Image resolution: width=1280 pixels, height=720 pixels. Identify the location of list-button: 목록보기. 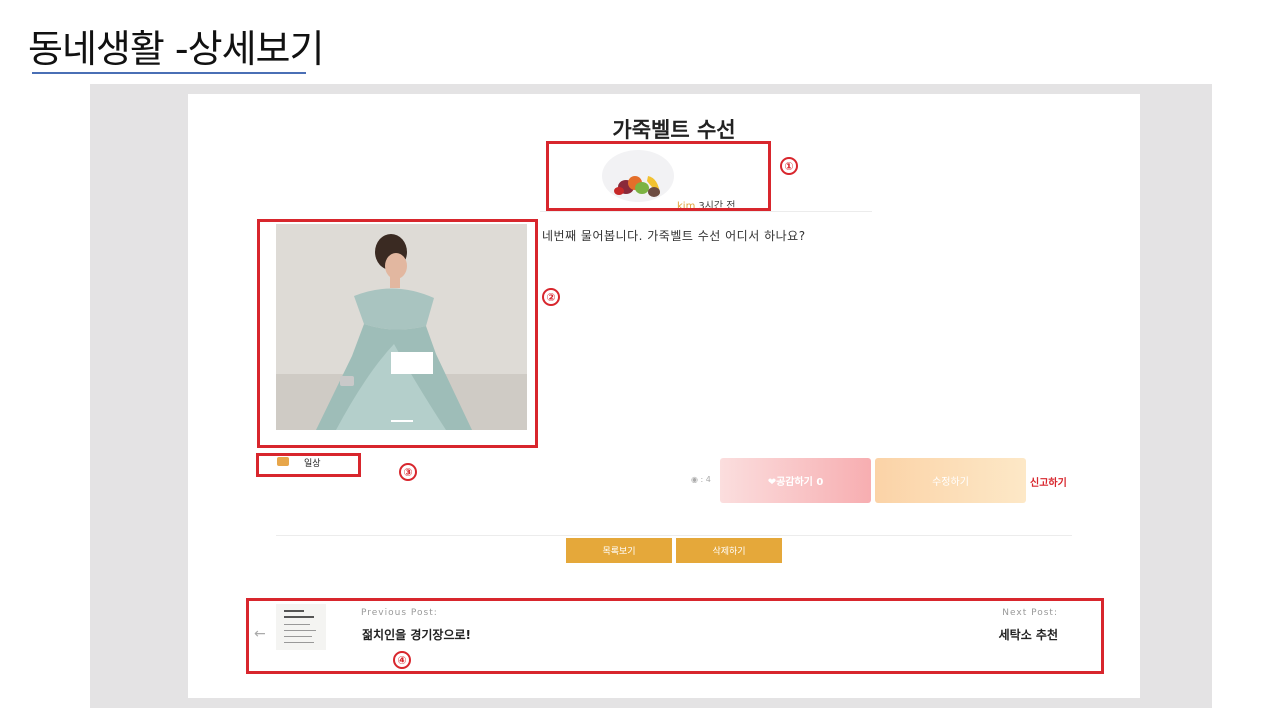
(619, 550).